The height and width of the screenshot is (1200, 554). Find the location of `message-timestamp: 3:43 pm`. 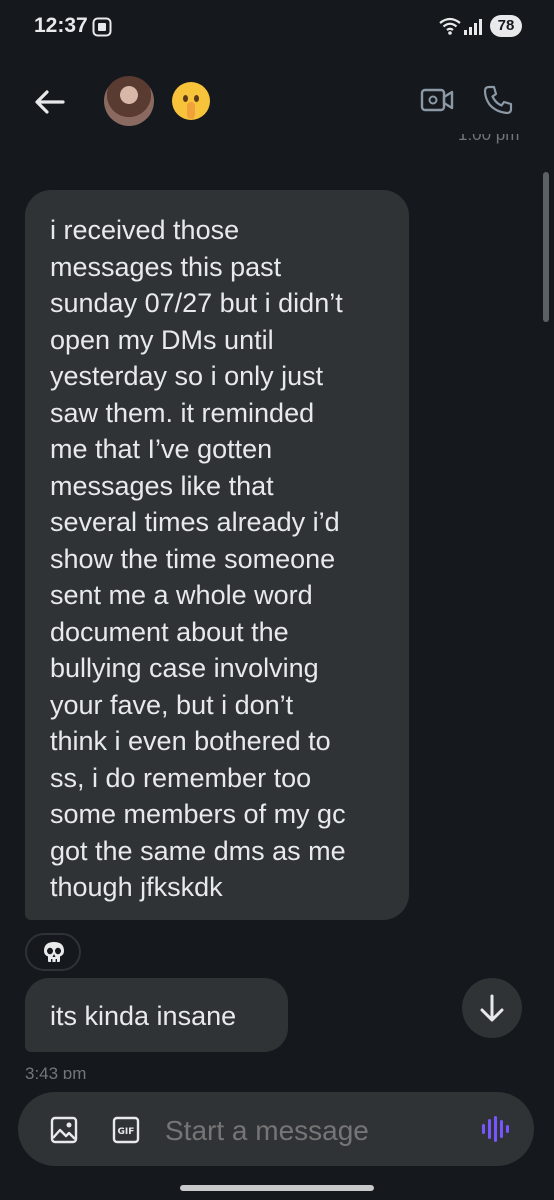

message-timestamp: 3:43 pm is located at coordinates (56, 1071).